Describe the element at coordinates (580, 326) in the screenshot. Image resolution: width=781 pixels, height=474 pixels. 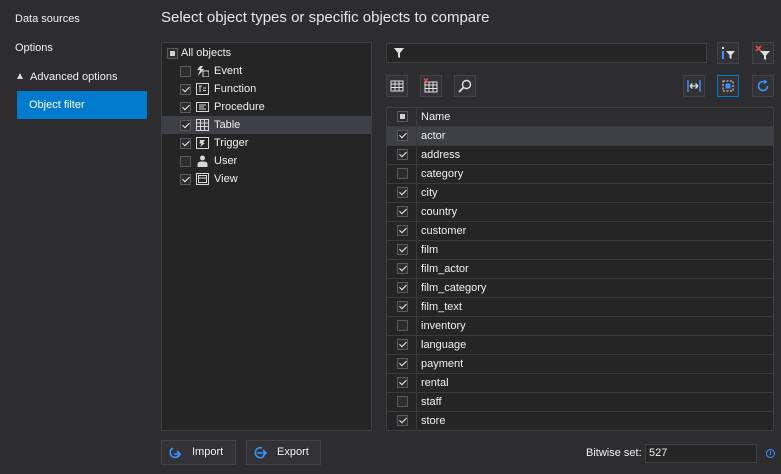
I see `table-row: inventory` at that location.